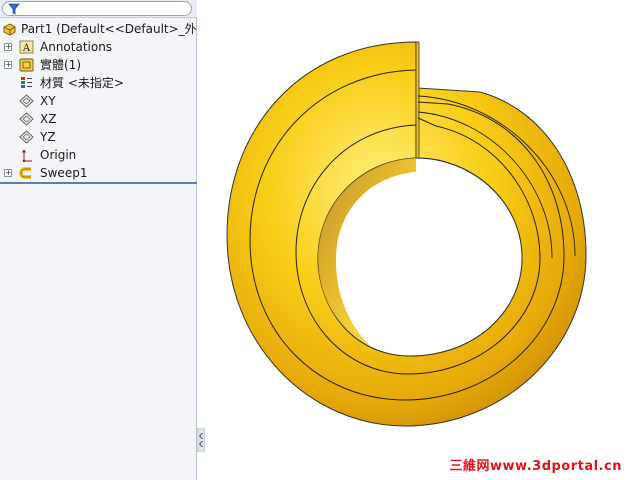 This screenshot has width=640, height=480. Describe the element at coordinates (27, 155) in the screenshot. I see `origin-icon` at that location.